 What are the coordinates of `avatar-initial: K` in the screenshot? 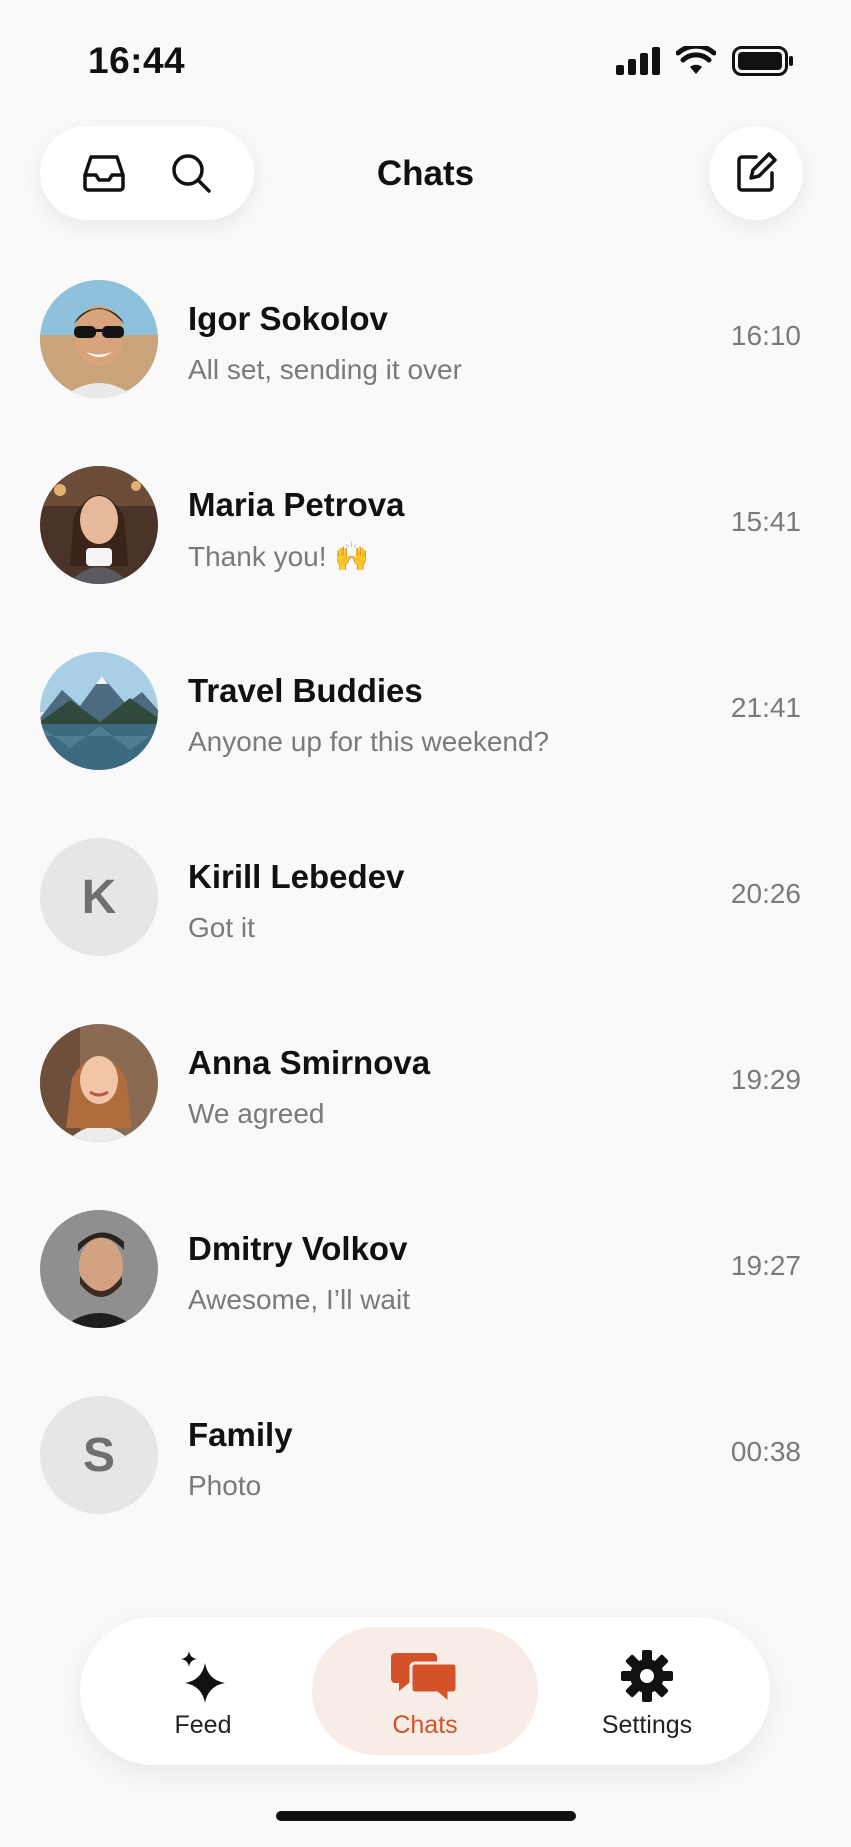 It's located at (99, 897).